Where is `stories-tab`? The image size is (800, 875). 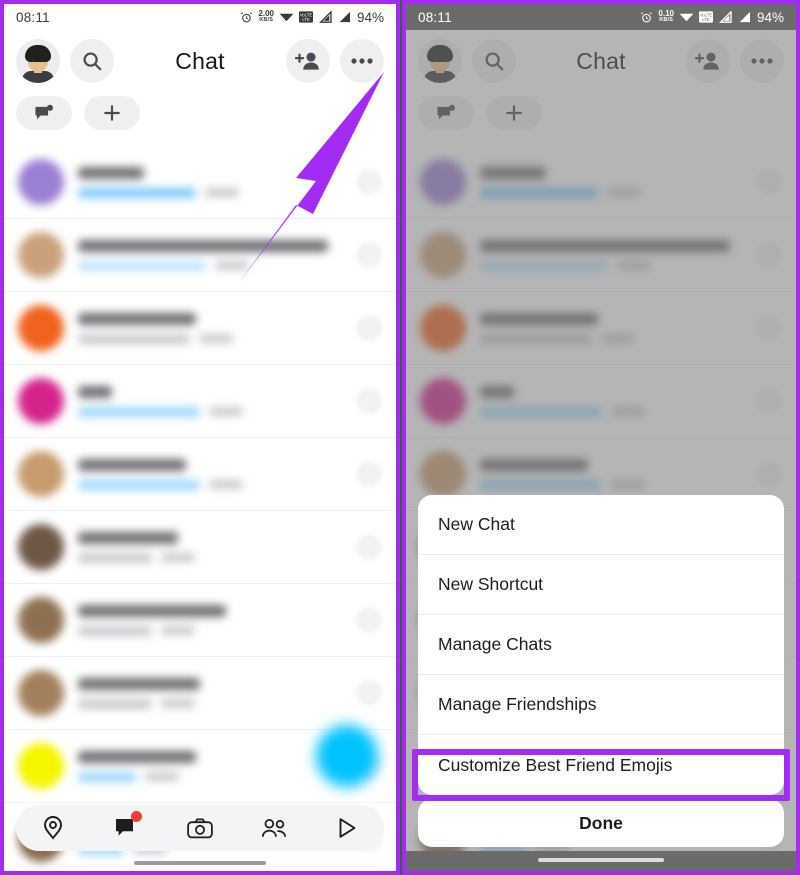 stories-tab is located at coordinates (347, 828).